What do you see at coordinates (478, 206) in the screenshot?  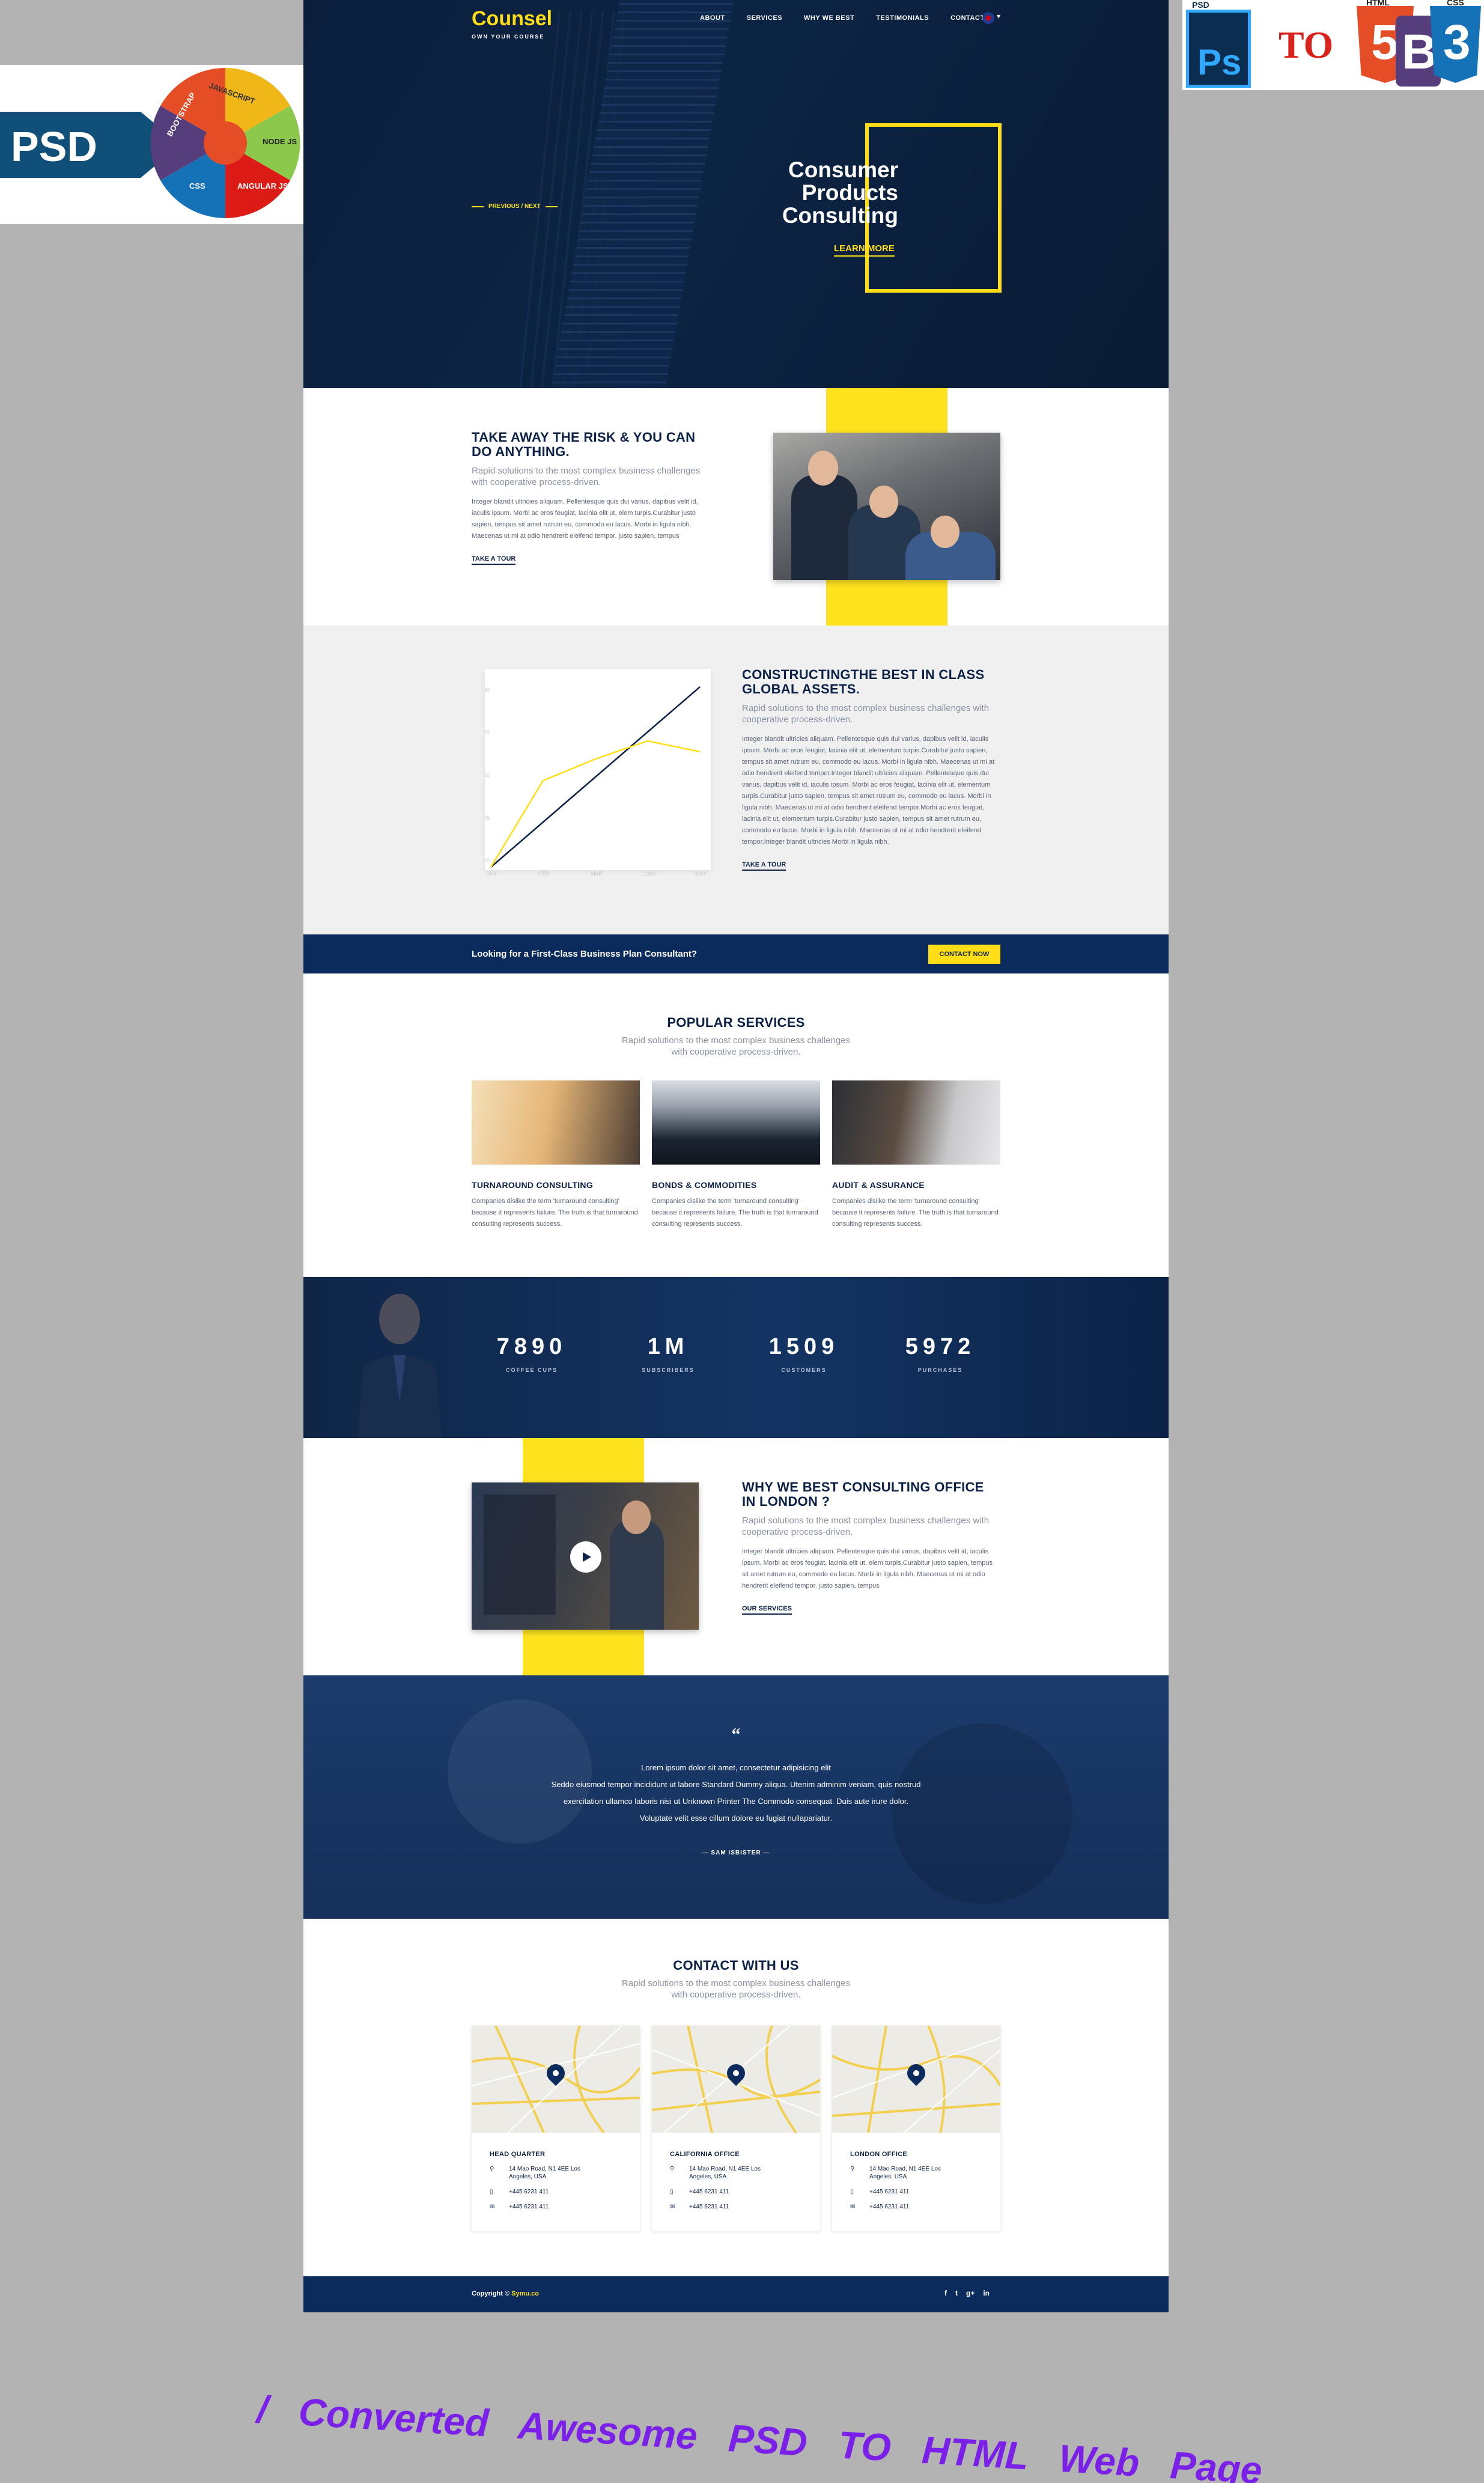 I see `arrow-left-icon` at bounding box center [478, 206].